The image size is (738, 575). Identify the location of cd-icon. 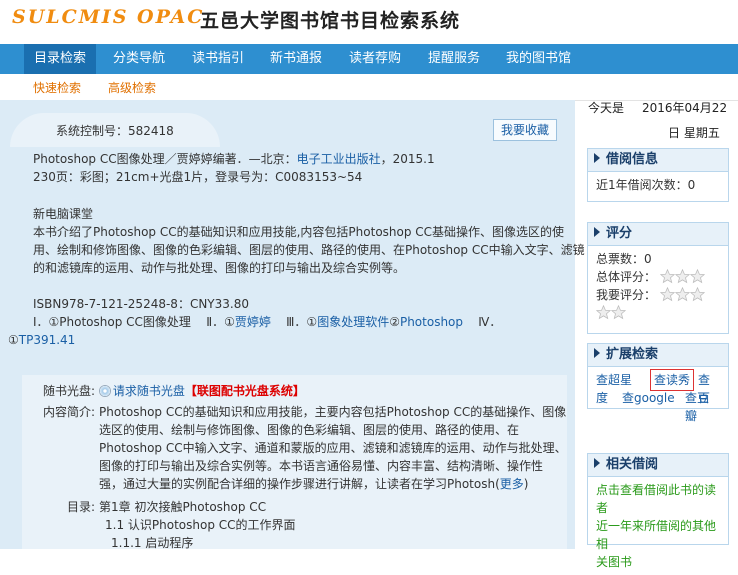
(104, 391).